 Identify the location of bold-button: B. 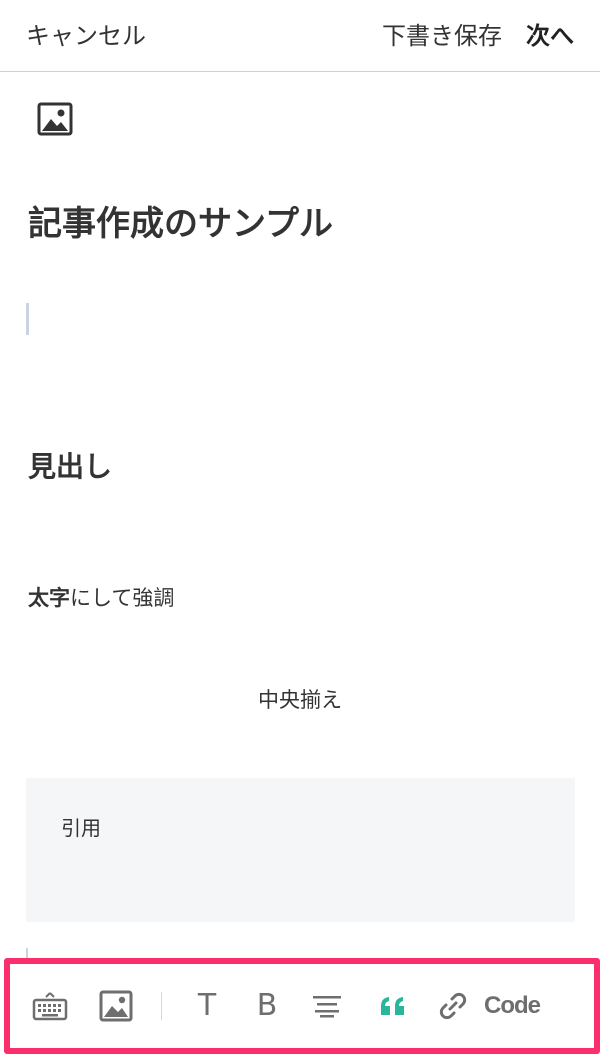
(267, 1006).